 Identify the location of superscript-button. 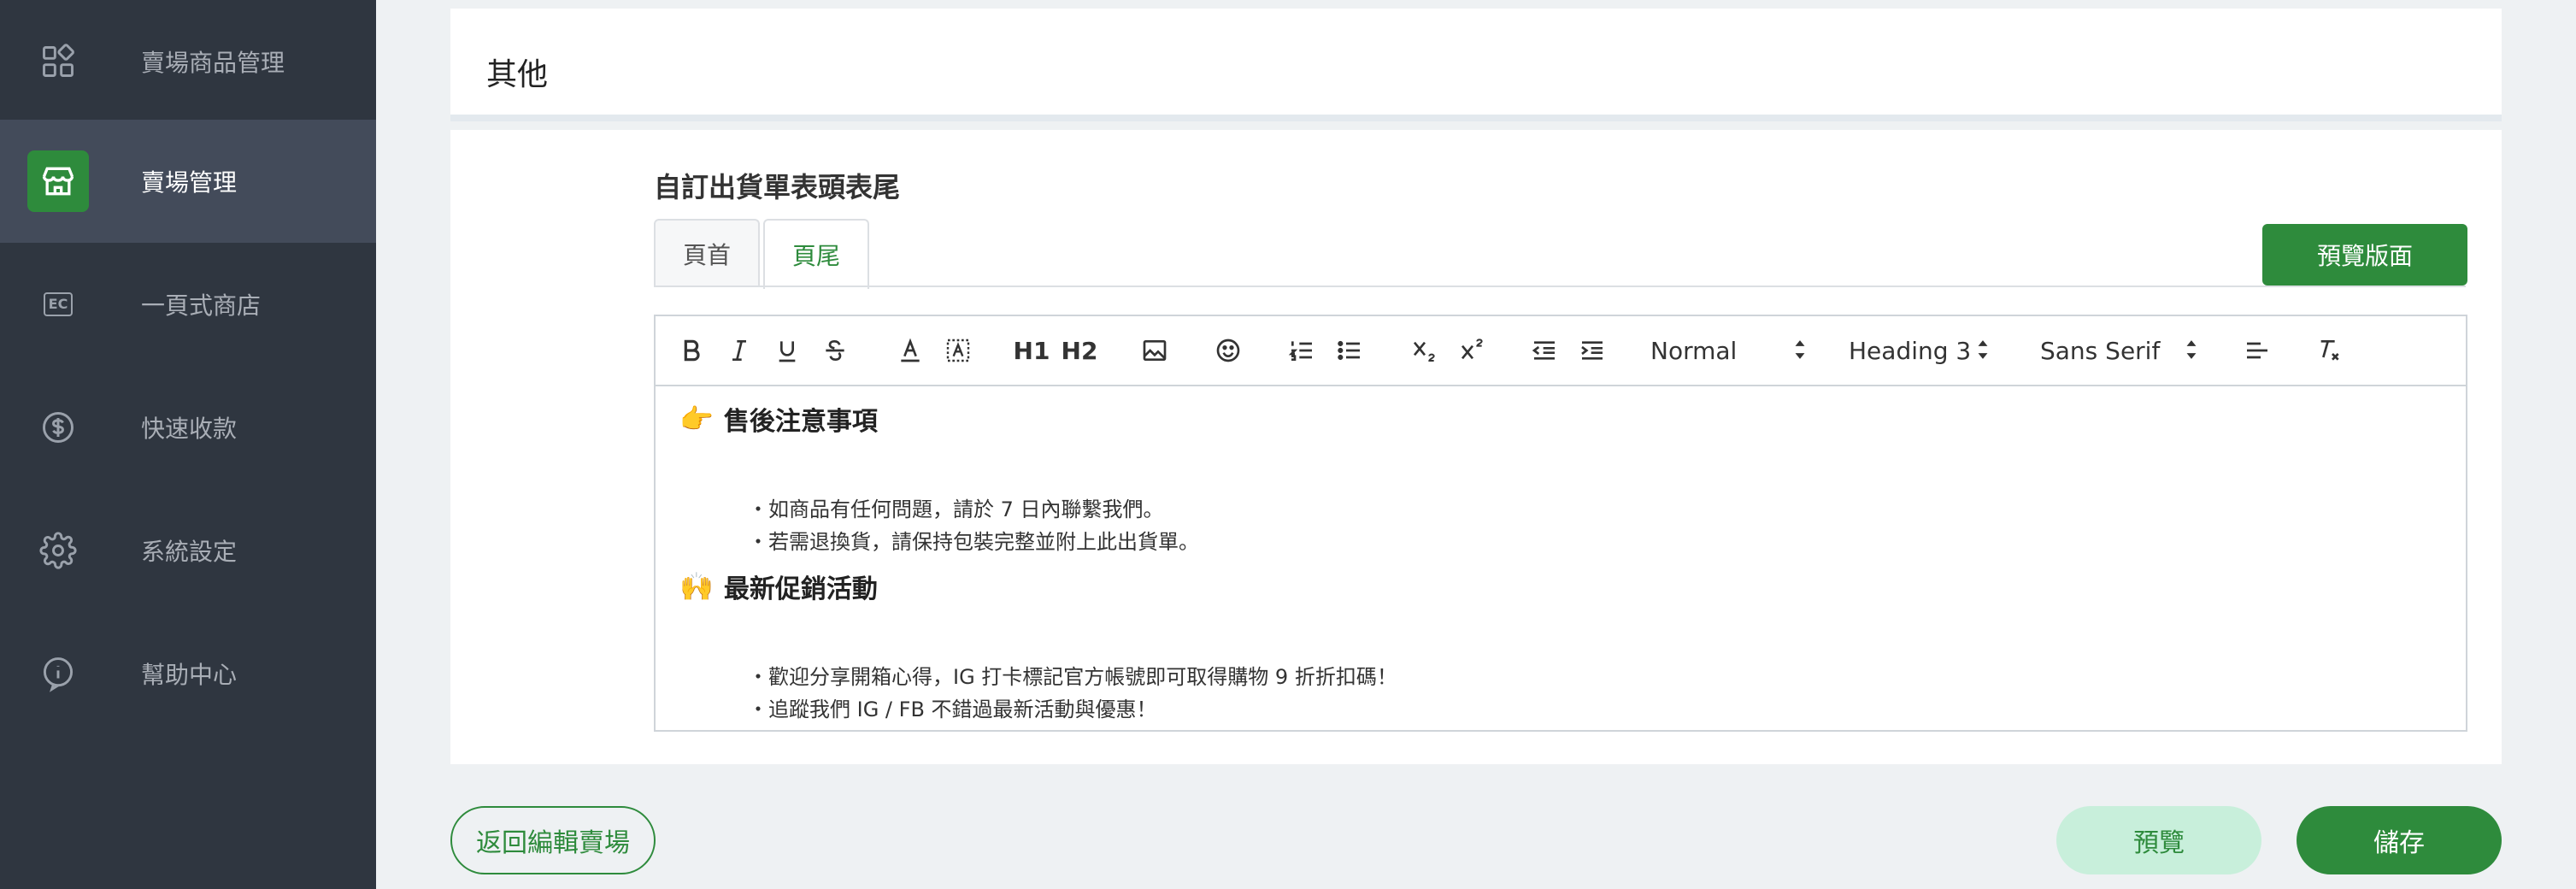
(1473, 350).